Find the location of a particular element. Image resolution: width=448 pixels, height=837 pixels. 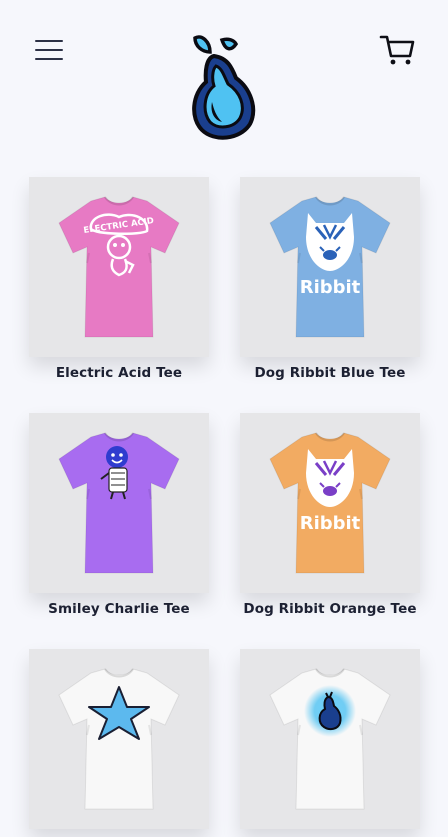

product-card: ELECTRIC ACID Electric Acid Tee is located at coordinates (119, 279).